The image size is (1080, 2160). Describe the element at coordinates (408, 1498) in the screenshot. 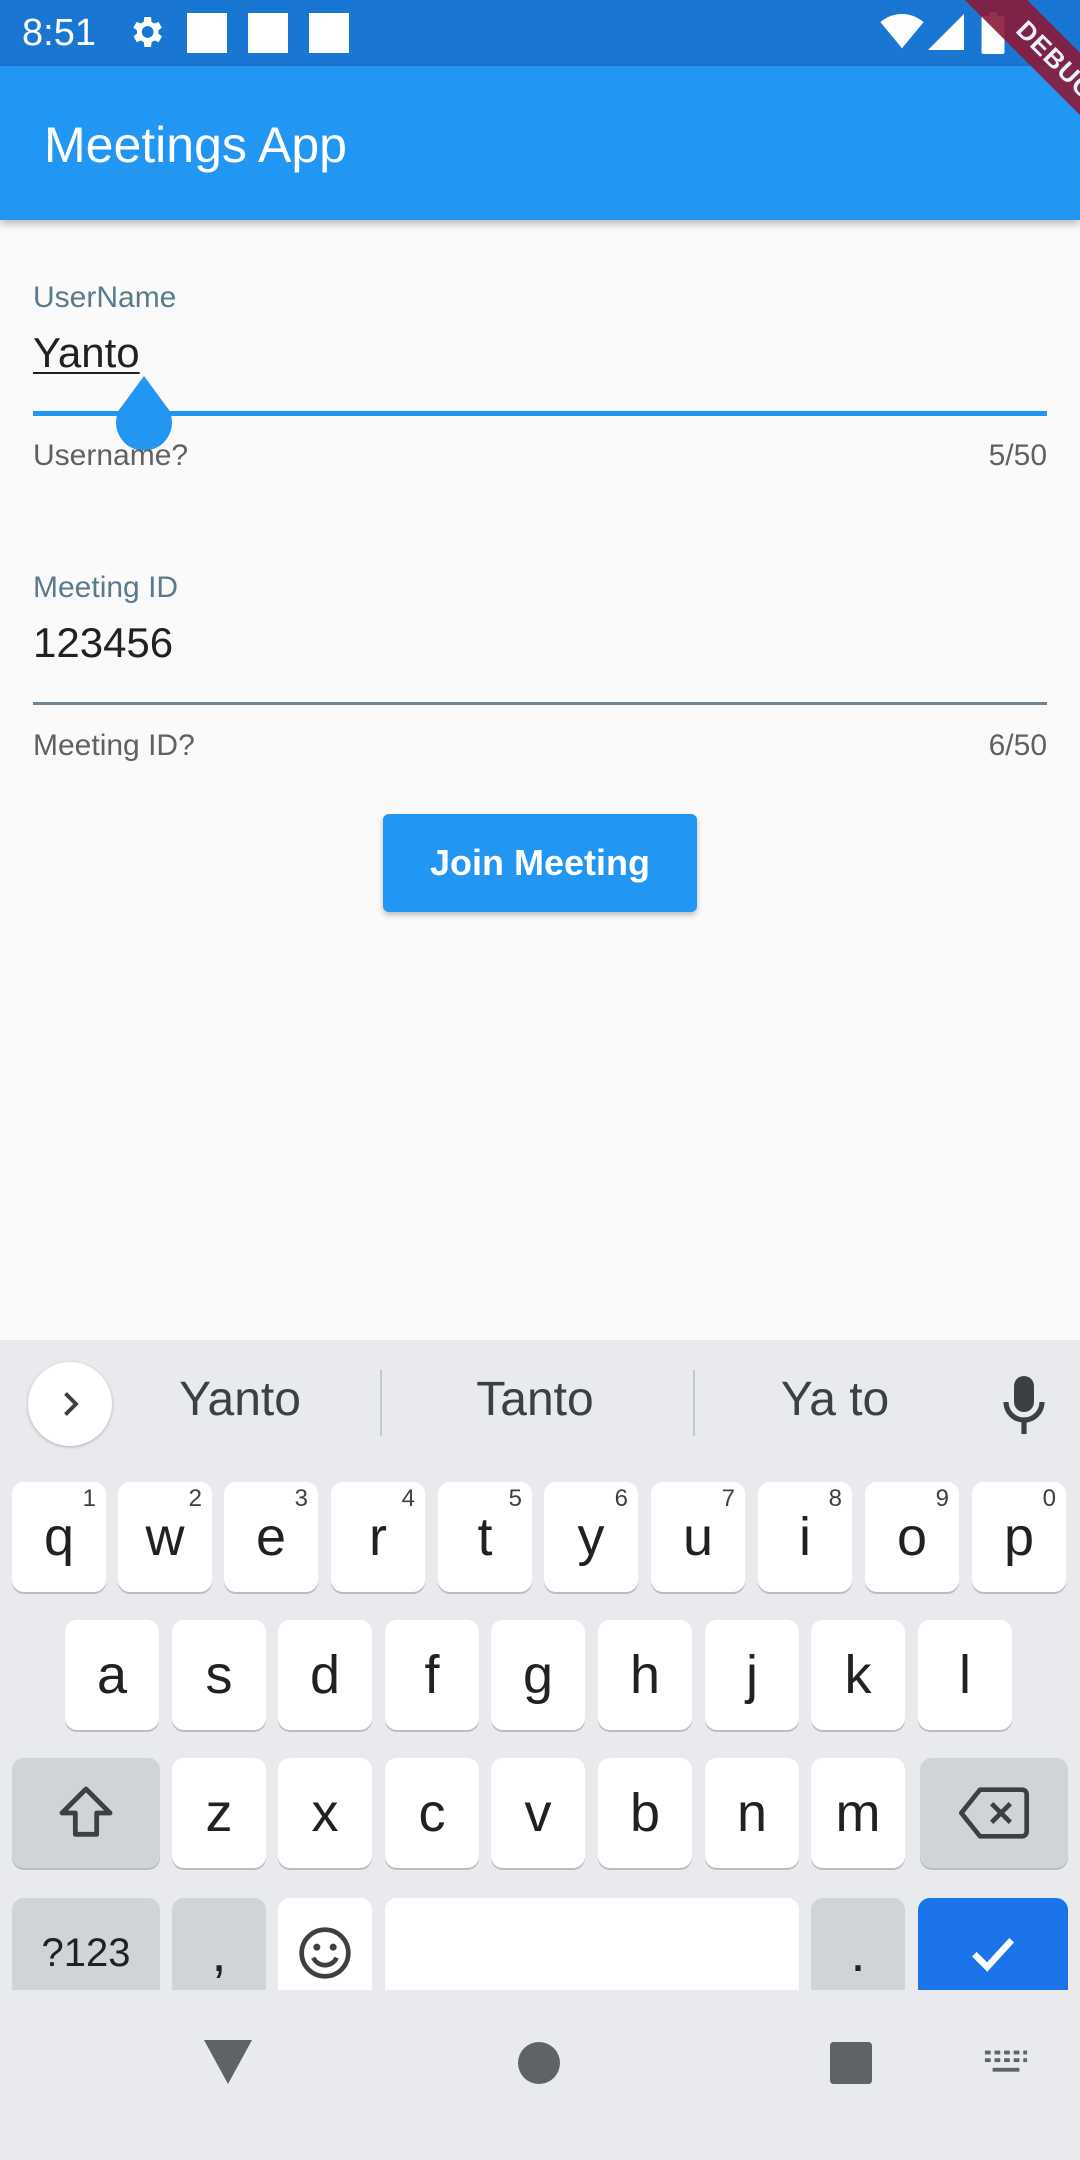

I see `key-hint: 4` at that location.